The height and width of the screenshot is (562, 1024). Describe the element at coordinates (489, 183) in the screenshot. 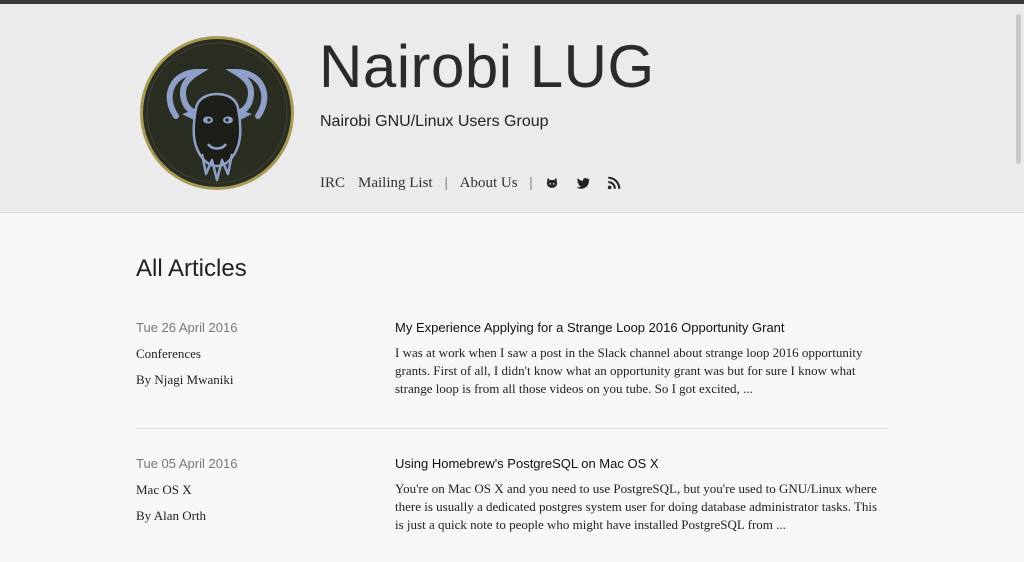

I see `nav-link-about-us: About Us` at that location.